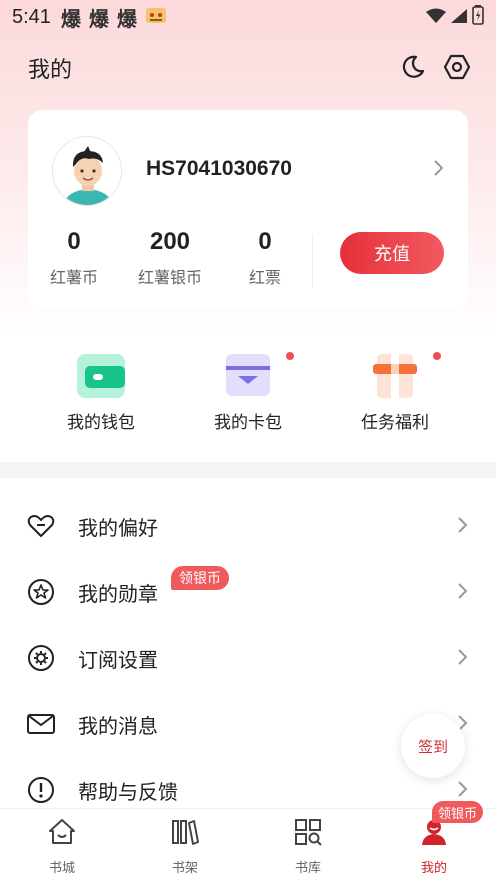 The width and height of the screenshot is (496, 882). I want to click on stat-tickets: 0 红票, so click(265, 258).